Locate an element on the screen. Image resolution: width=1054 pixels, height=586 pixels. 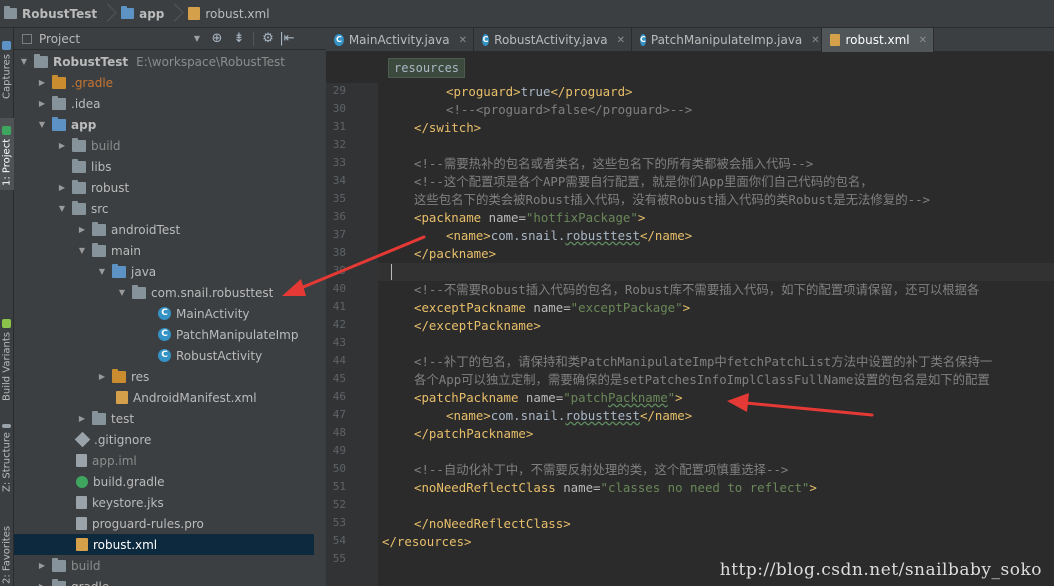
tab-mainactivity: C MainActivity.java ✕ is located at coordinates (400, 40).